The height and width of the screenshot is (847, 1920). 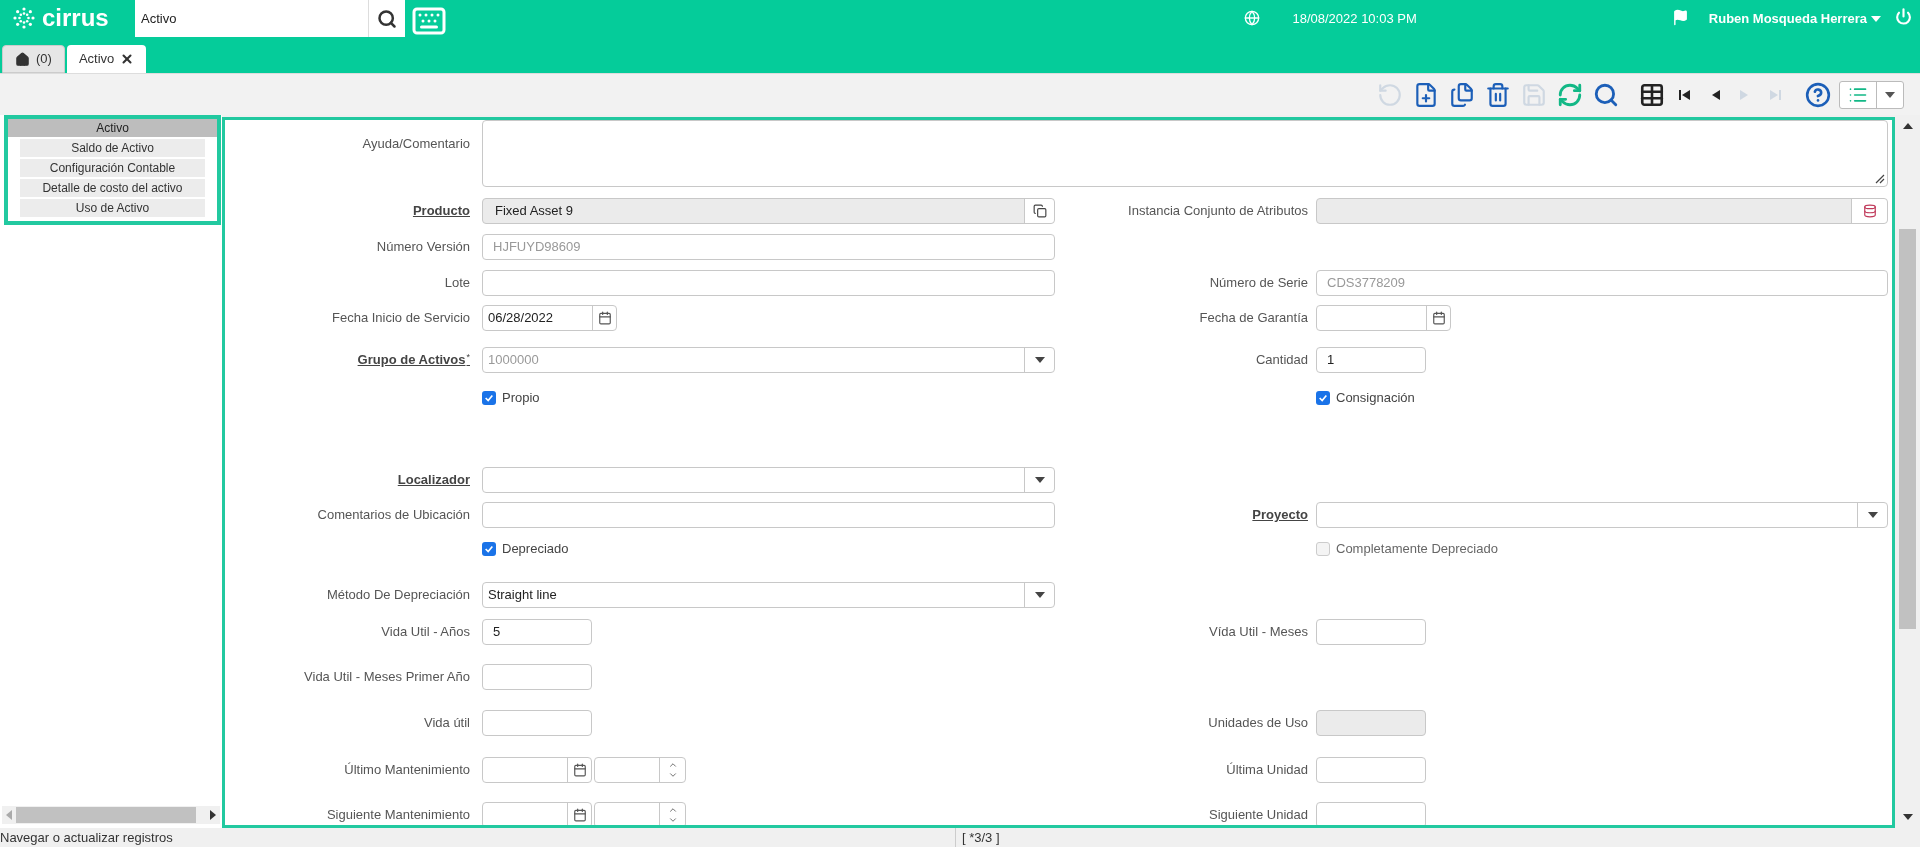 I want to click on file-plus-icon, so click(x=1426, y=94).